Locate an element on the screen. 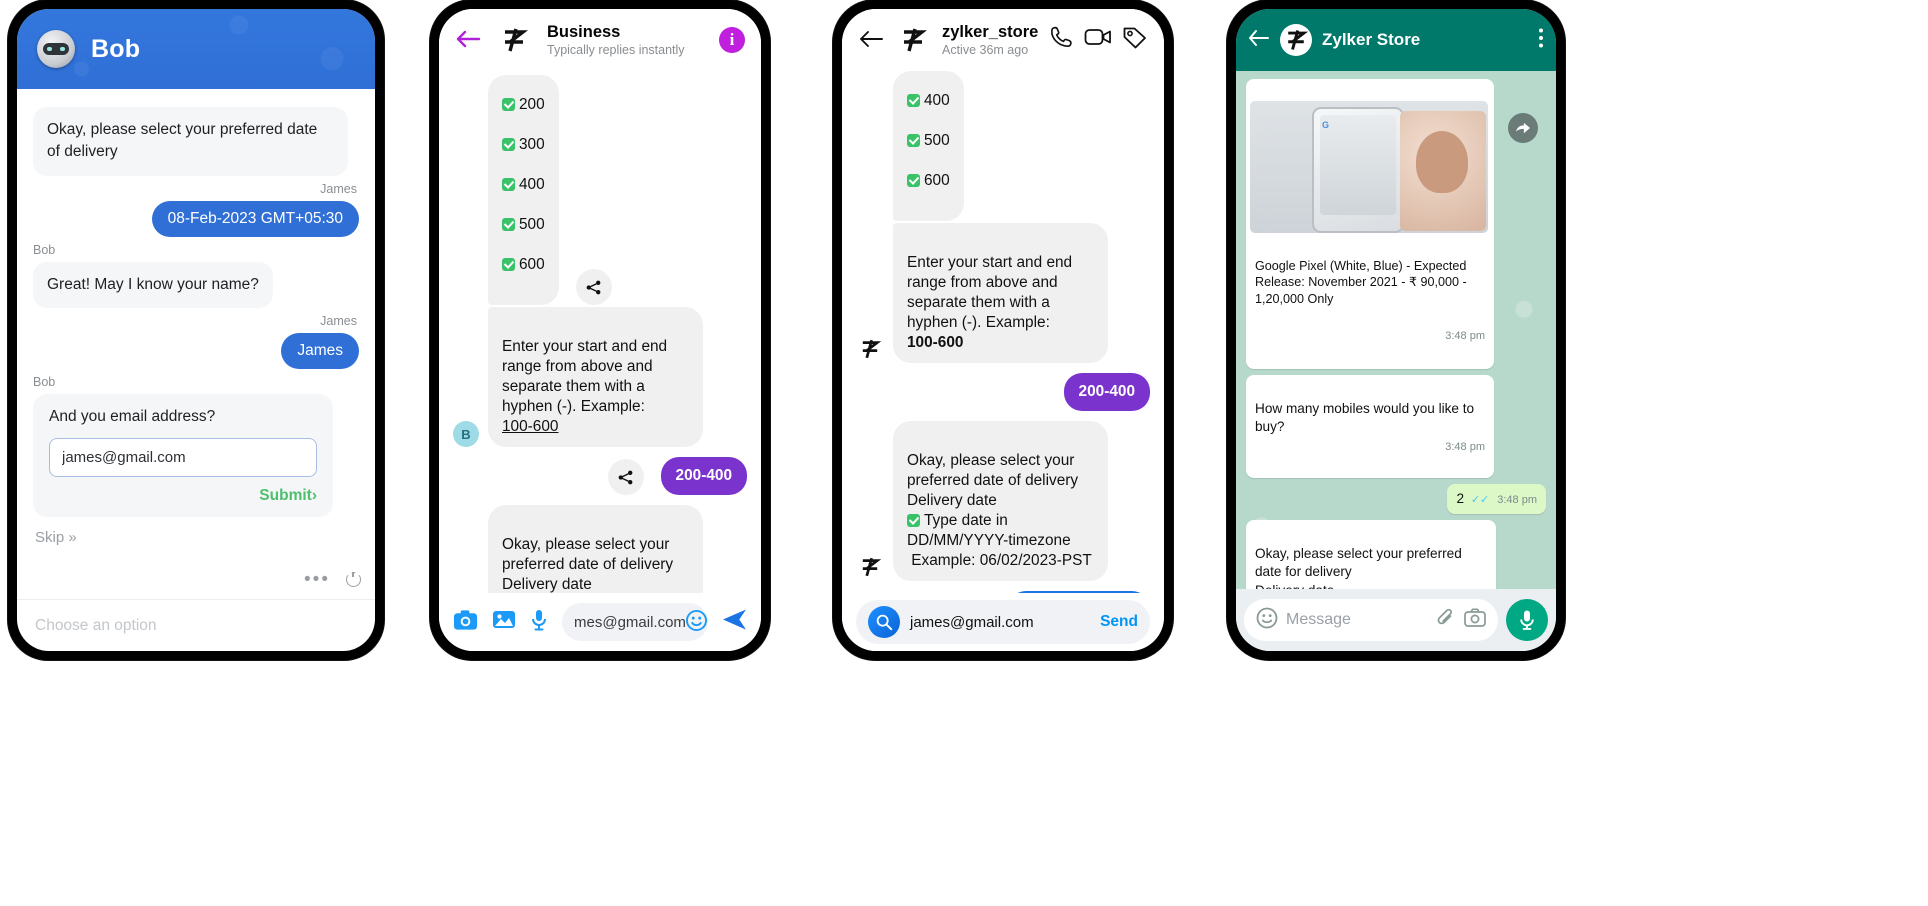 The width and height of the screenshot is (1928, 906). instagram-header: zylker_store Active 36m ago is located at coordinates (1003, 40).